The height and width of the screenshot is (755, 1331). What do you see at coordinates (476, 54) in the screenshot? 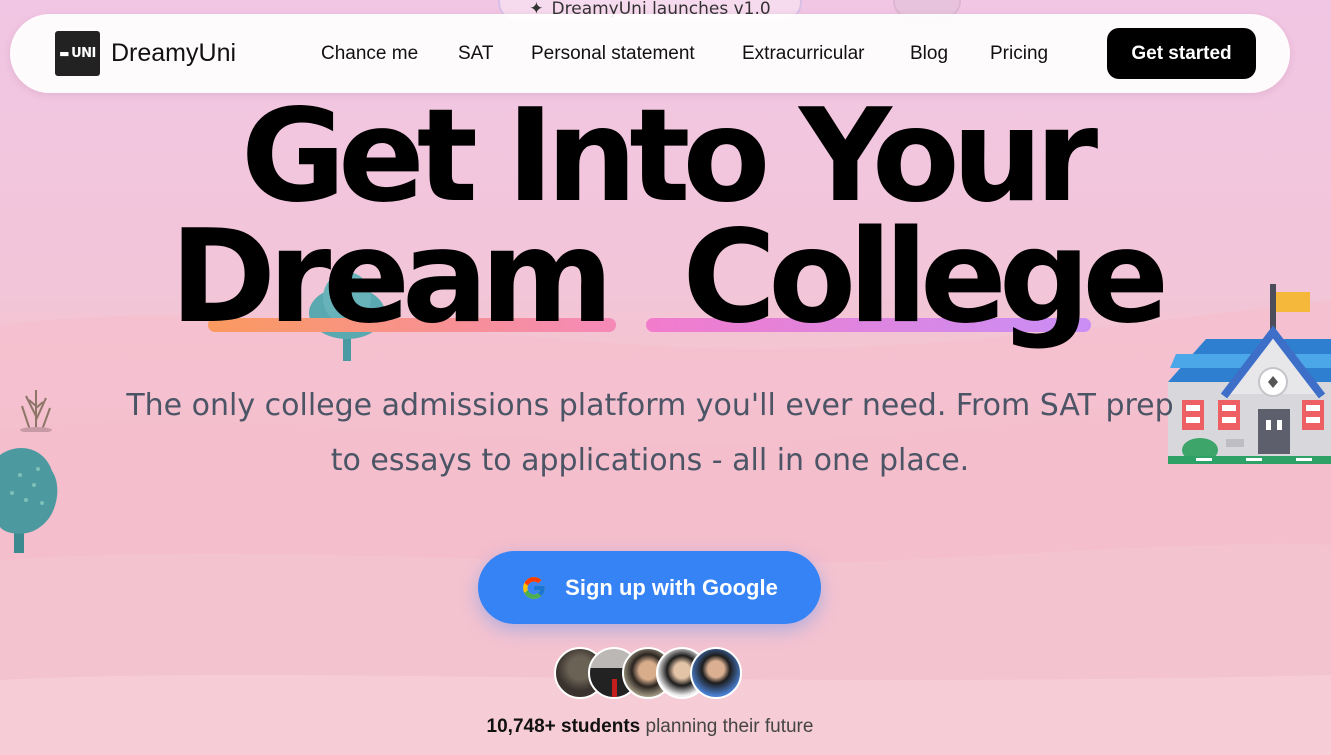
I see `nav-link-sat: SAT` at bounding box center [476, 54].